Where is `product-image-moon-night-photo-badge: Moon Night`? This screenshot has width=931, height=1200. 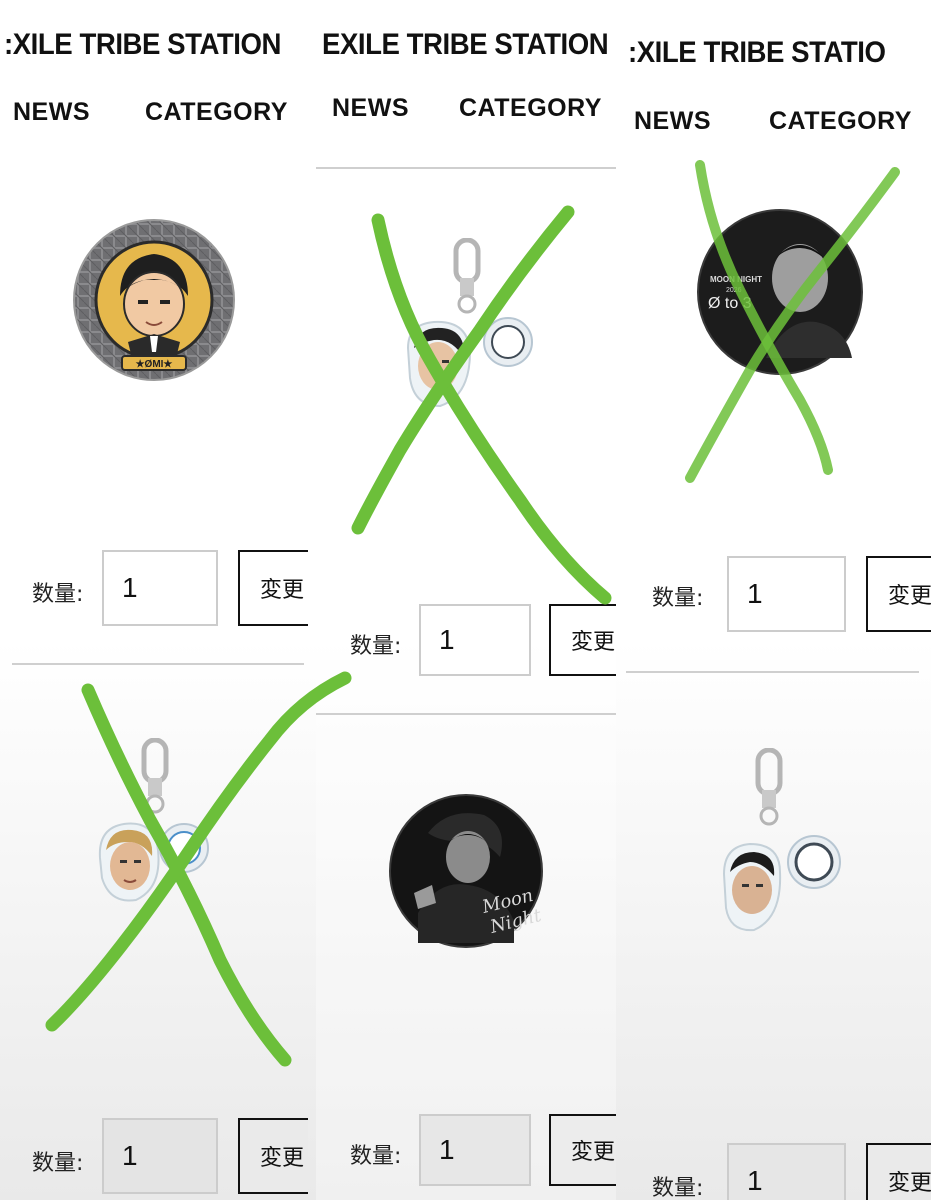
product-image-moon-night-photo-badge: Moon Night is located at coordinates (466, 871).